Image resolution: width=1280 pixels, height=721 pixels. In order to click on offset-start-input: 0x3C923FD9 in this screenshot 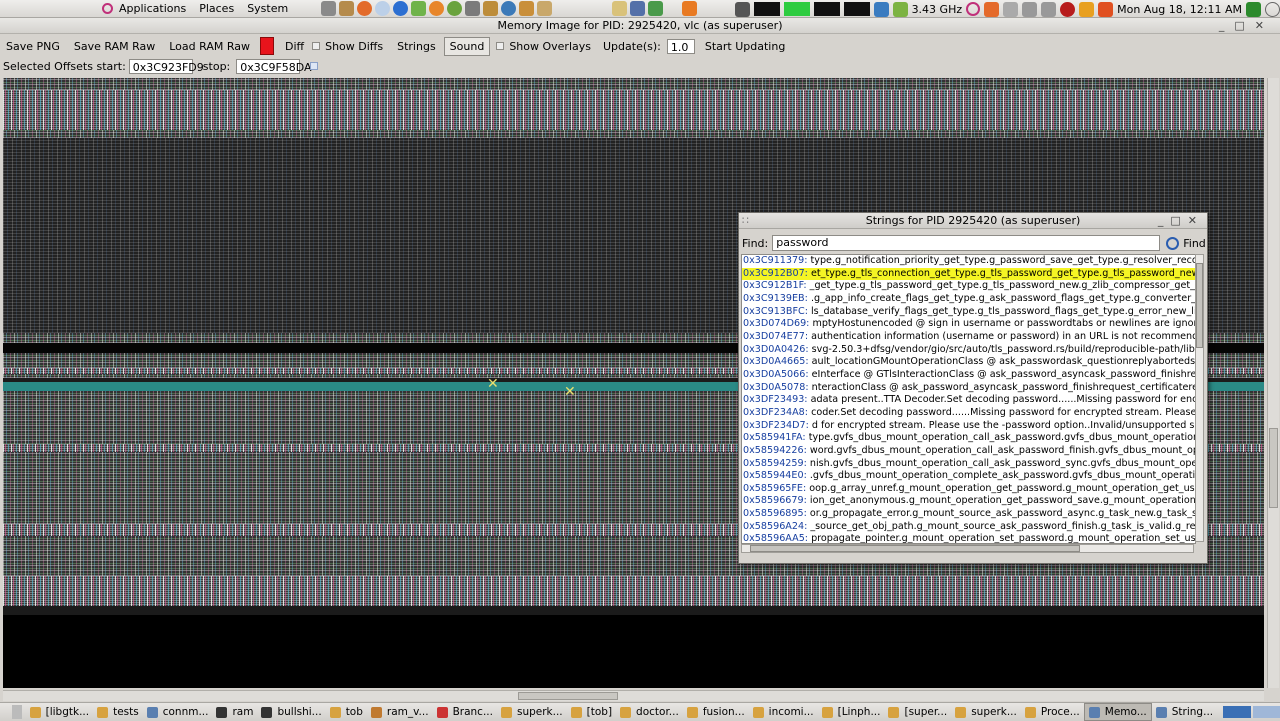, I will do `click(166, 66)`.